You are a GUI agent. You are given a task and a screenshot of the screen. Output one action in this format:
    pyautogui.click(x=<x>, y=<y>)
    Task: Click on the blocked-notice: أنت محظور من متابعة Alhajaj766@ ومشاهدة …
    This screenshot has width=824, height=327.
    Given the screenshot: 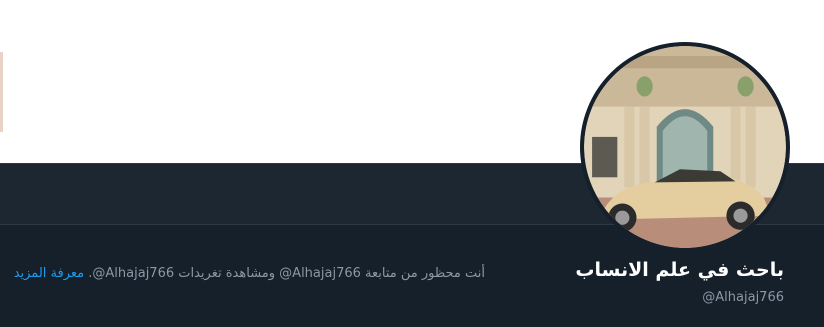 What is the action you would take?
    pyautogui.click(x=247, y=273)
    